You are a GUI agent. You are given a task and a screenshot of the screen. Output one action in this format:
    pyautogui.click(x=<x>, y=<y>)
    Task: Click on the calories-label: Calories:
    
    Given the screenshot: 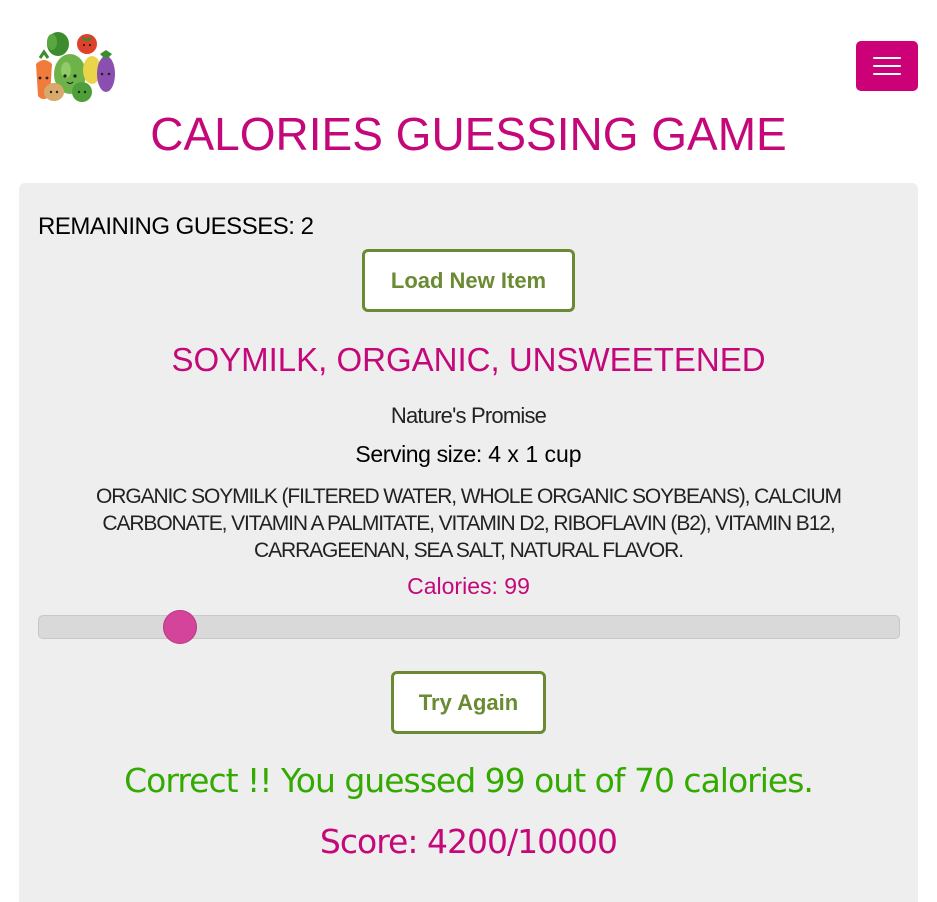 What is the action you would take?
    pyautogui.click(x=452, y=586)
    